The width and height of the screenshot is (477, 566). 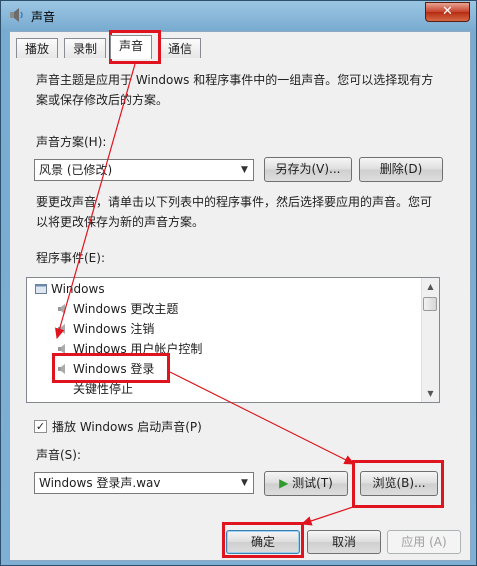 I want to click on arrow-event-to-browse, so click(x=262, y=418).